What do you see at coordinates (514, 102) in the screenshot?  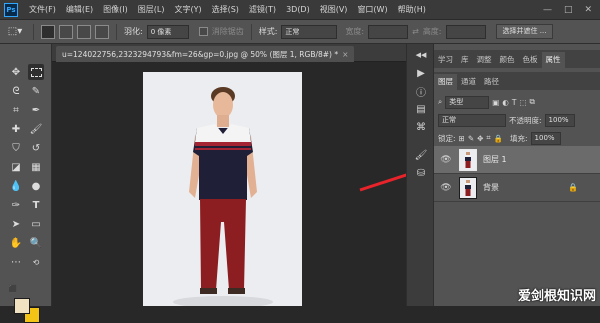 I see `filter-type-icon: T` at bounding box center [514, 102].